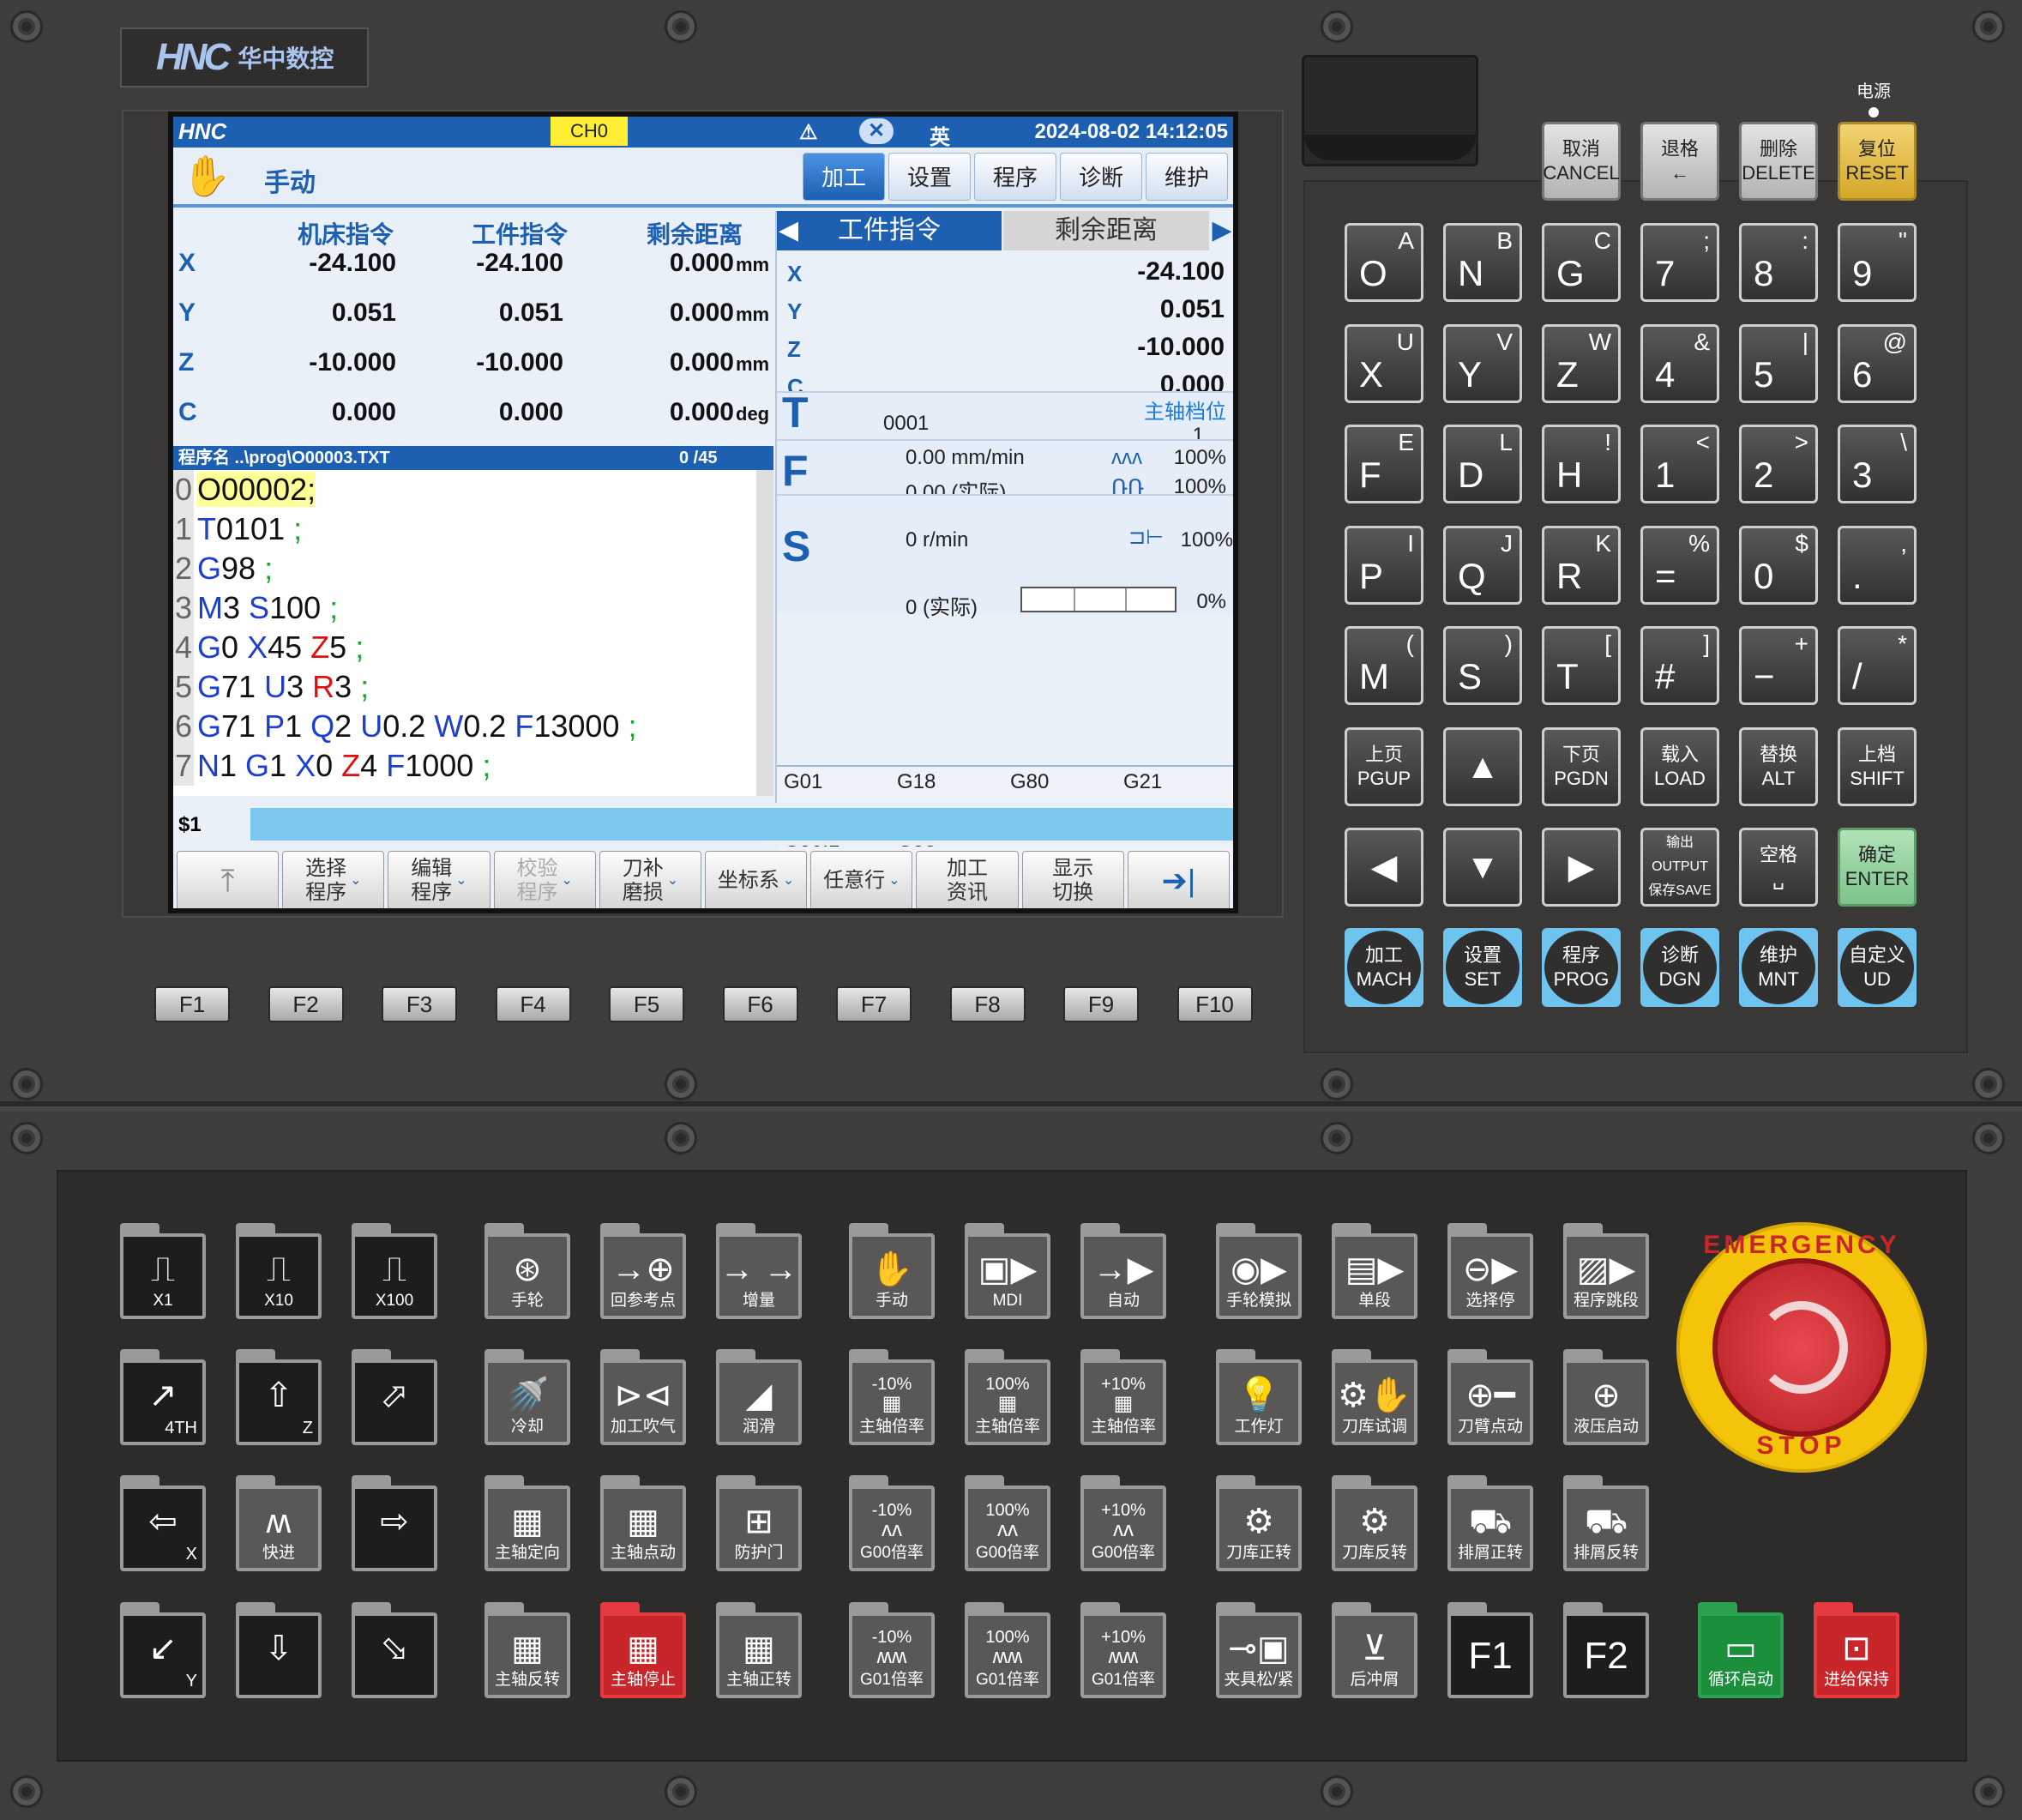 This screenshot has height=1820, width=2022. Describe the element at coordinates (1778, 665) in the screenshot. I see `key-−: − +` at that location.